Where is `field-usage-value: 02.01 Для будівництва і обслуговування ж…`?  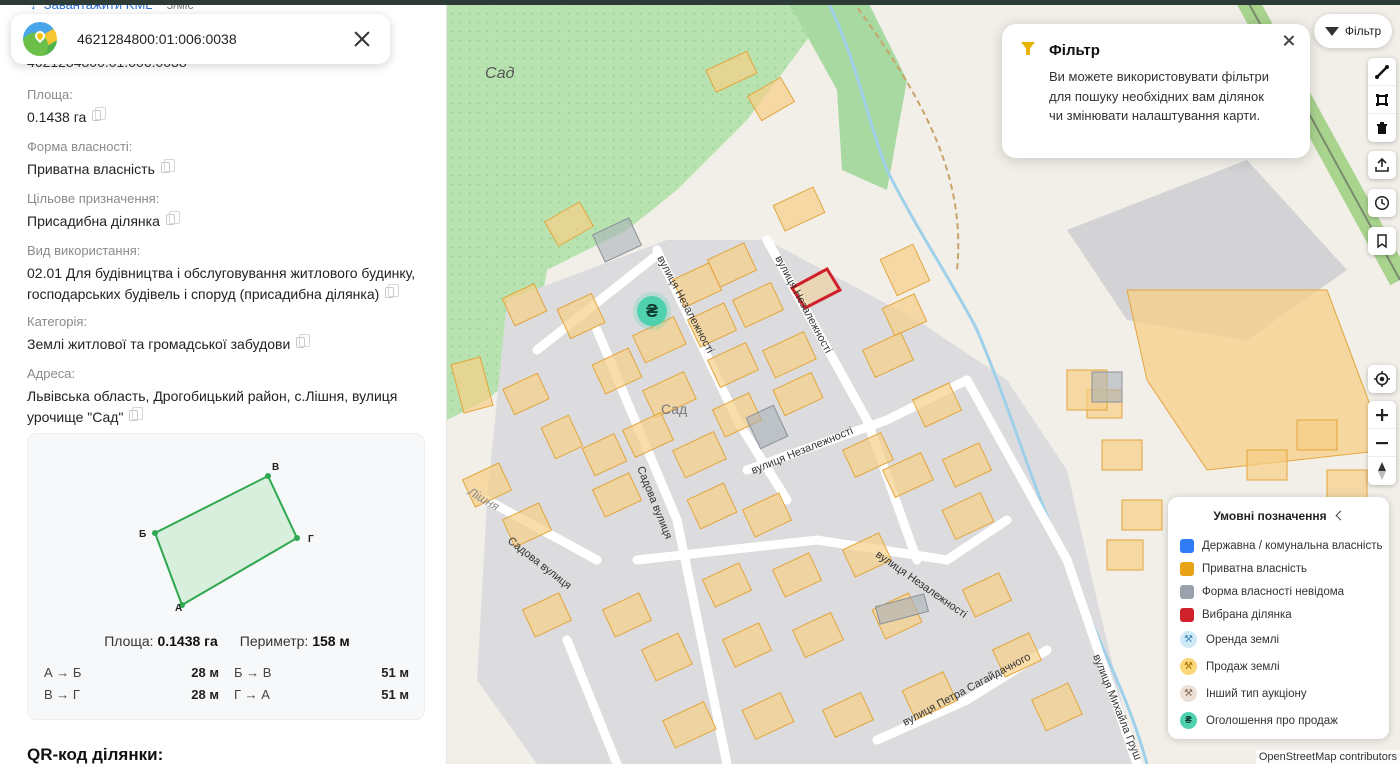 field-usage-value: 02.01 Для будівництва і обслуговування ж… is located at coordinates (221, 283).